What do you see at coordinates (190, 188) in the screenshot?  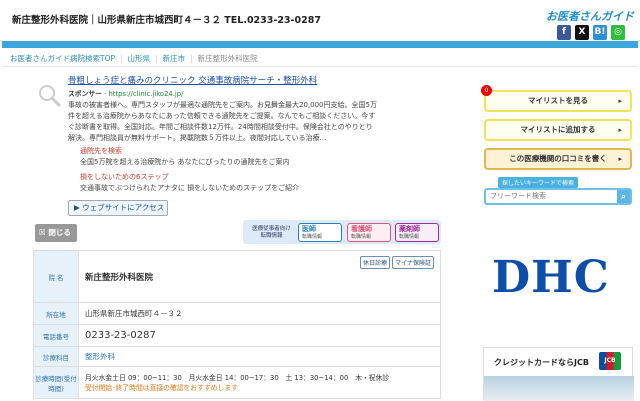 I see `ad-link-desc: 交通事故でぶつけられたアナタに 損をしないためのステップをご紹介` at bounding box center [190, 188].